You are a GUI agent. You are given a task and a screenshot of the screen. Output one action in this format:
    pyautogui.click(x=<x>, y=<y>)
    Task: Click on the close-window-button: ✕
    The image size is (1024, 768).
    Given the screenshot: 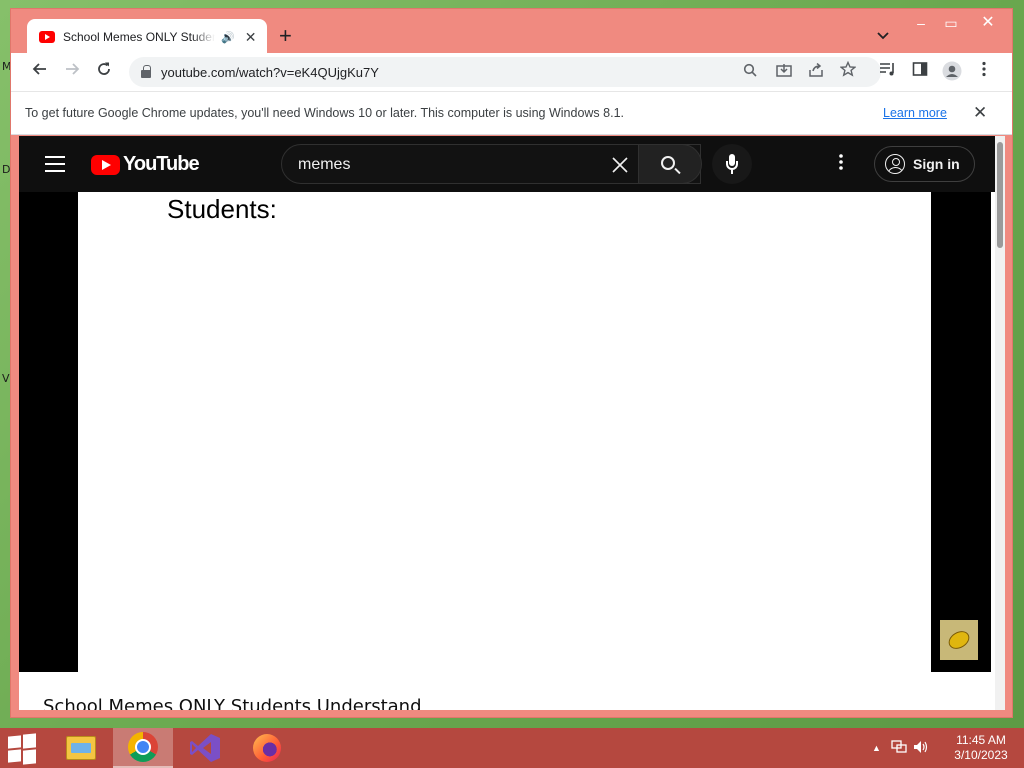 What is the action you would take?
    pyautogui.click(x=988, y=23)
    